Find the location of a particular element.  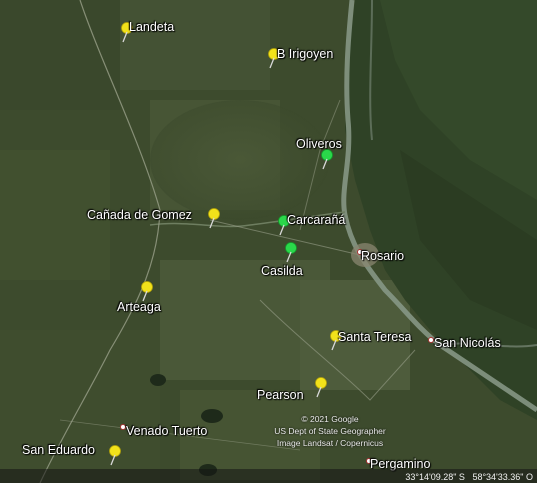

place-label-carcarana: Carcarañá is located at coordinates (316, 220).